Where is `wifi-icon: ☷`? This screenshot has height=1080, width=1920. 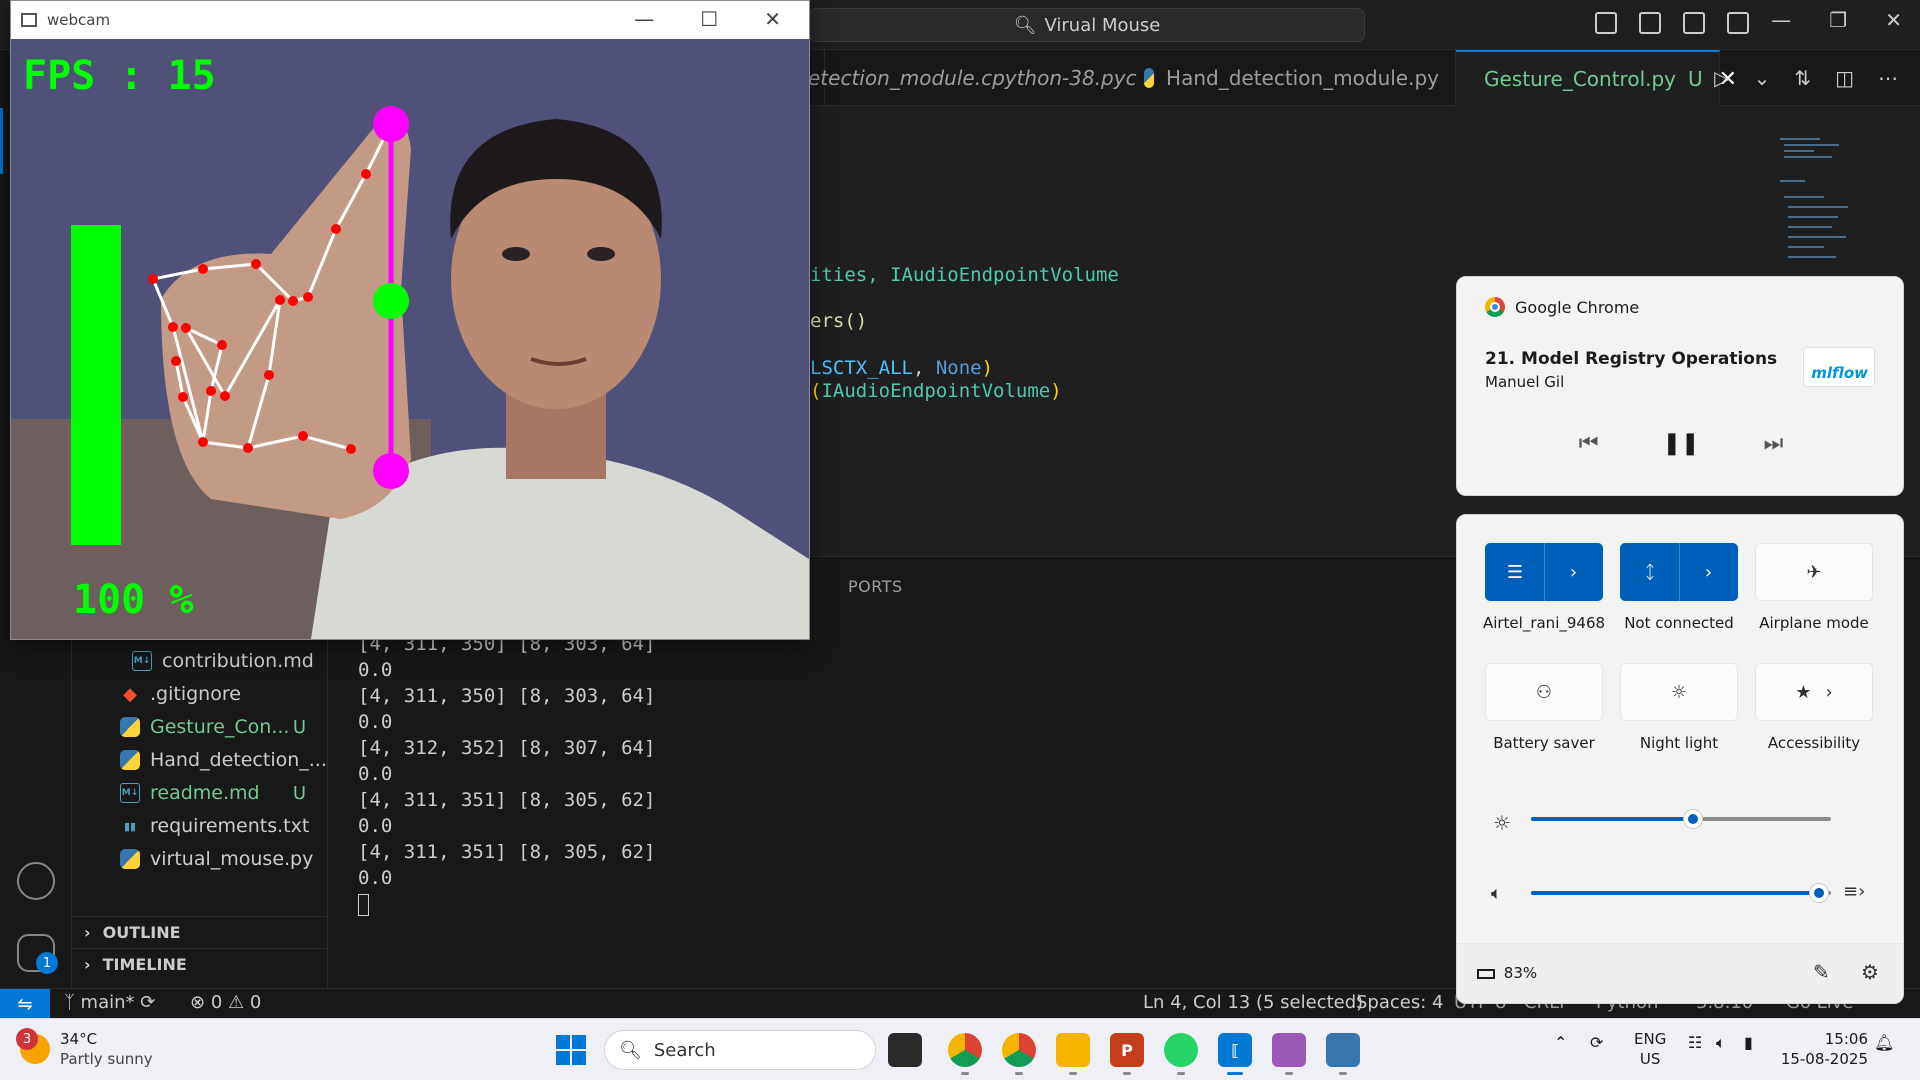
wifi-icon: ☷ is located at coordinates (1695, 1042).